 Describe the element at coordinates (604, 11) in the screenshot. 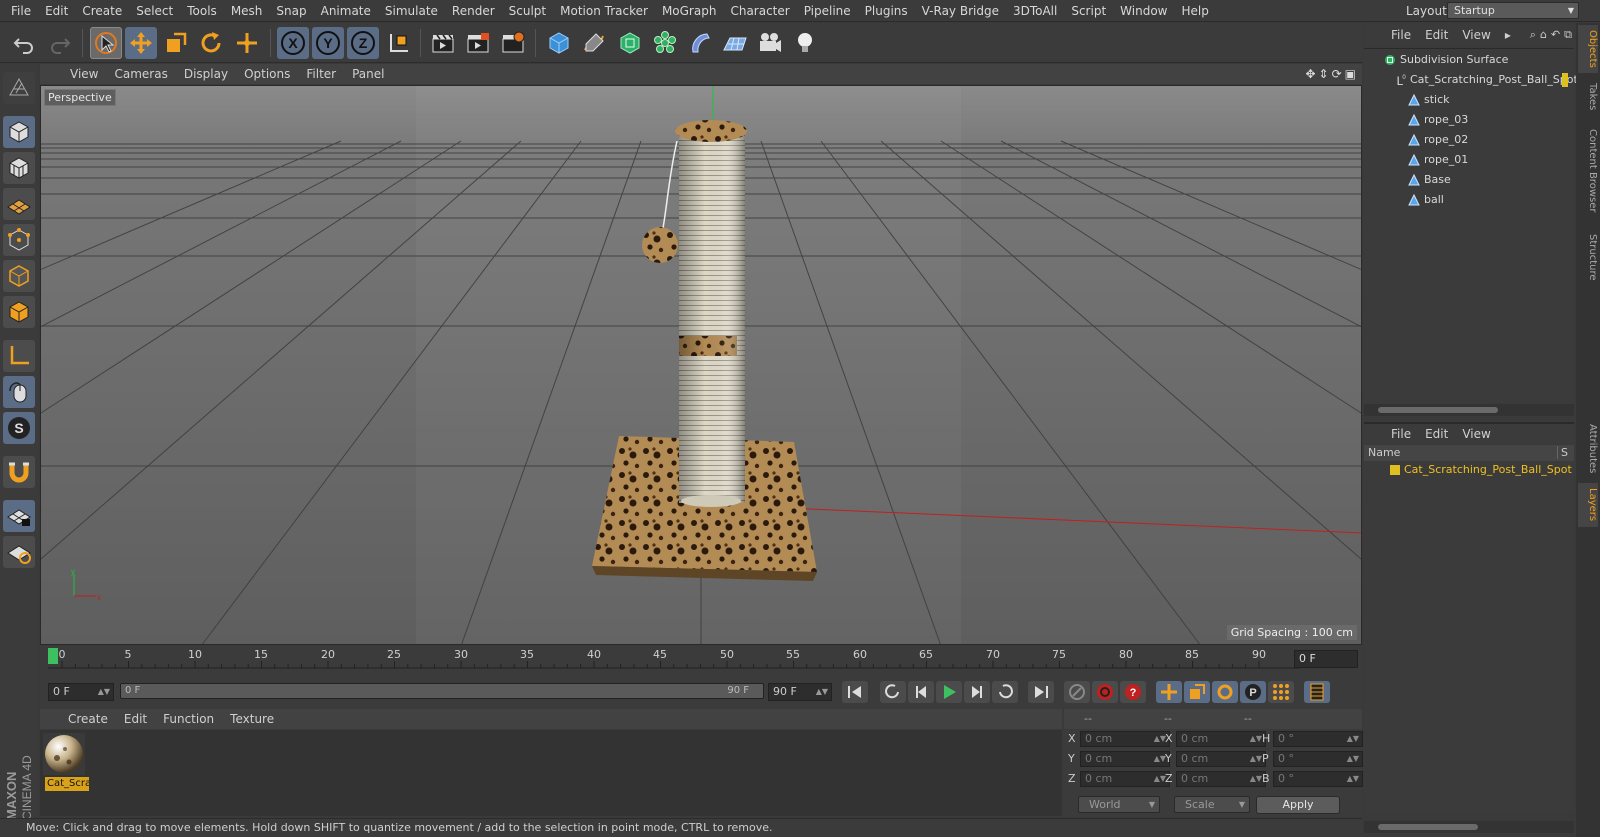

I see `menu-motion-tracker: Motion Tracker` at that location.